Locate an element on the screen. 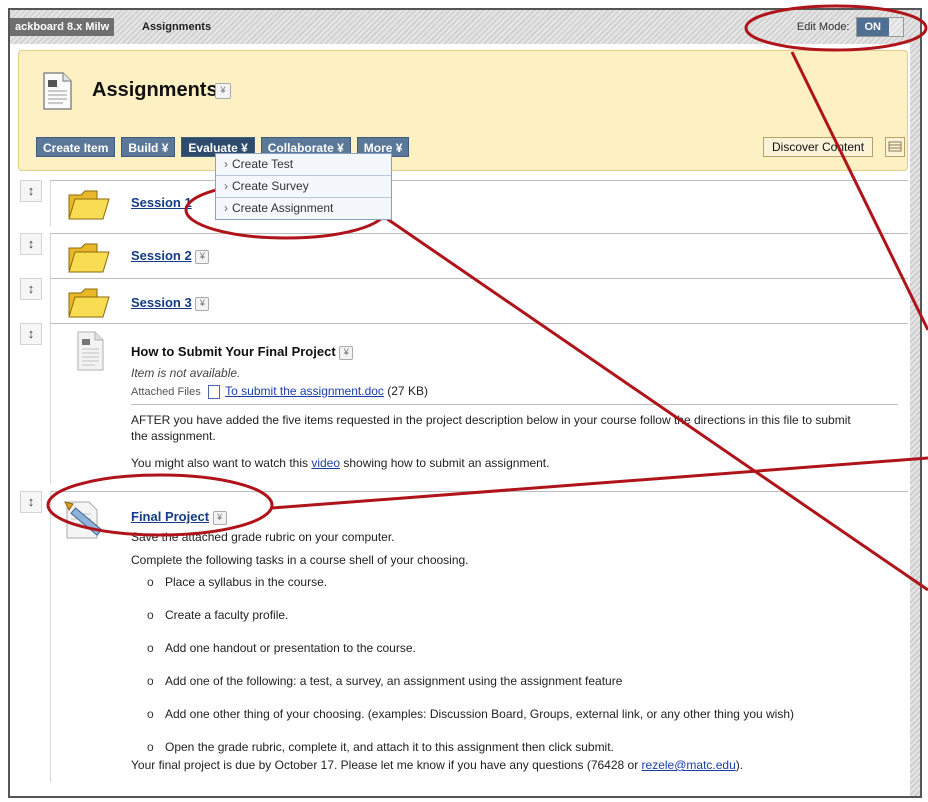 This screenshot has height=802, width=928. menu-item-create-test: › Create Test is located at coordinates (303, 165).